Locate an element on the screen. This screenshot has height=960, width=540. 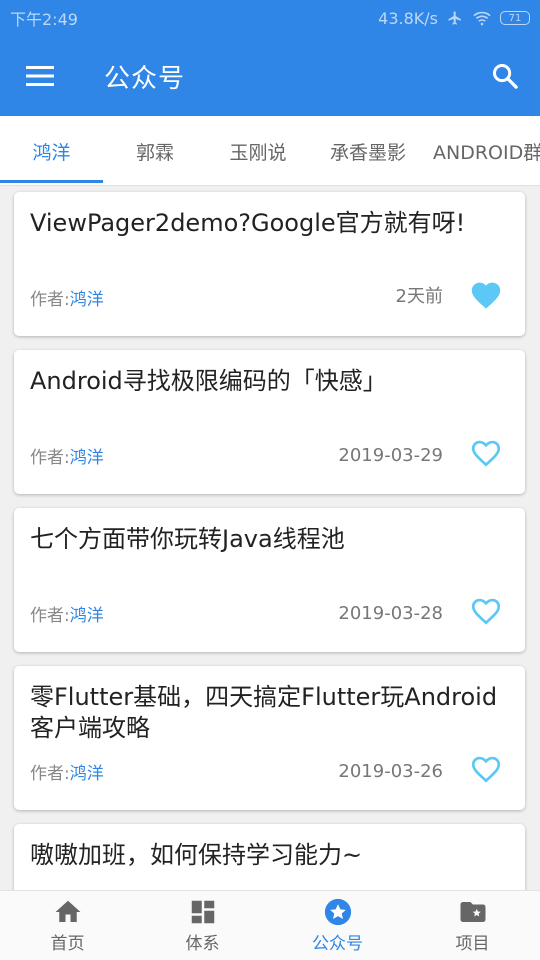
article-card: 嗷嗷加班，如何保持学习能力~ is located at coordinates (269, 857).